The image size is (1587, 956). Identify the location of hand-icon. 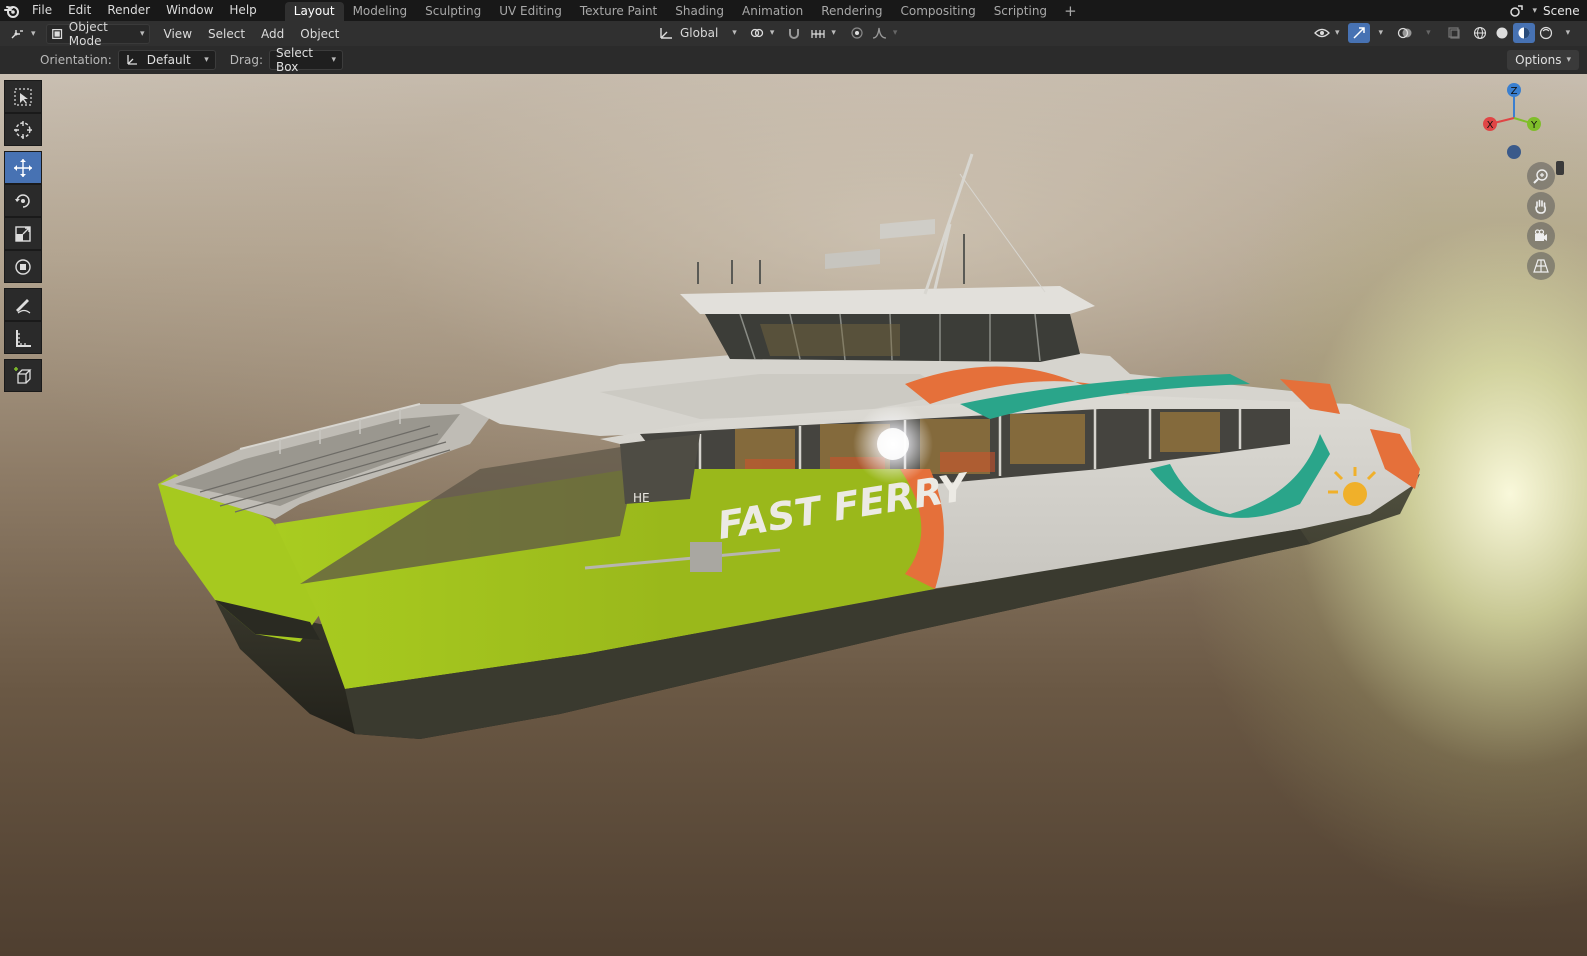
(1540, 206).